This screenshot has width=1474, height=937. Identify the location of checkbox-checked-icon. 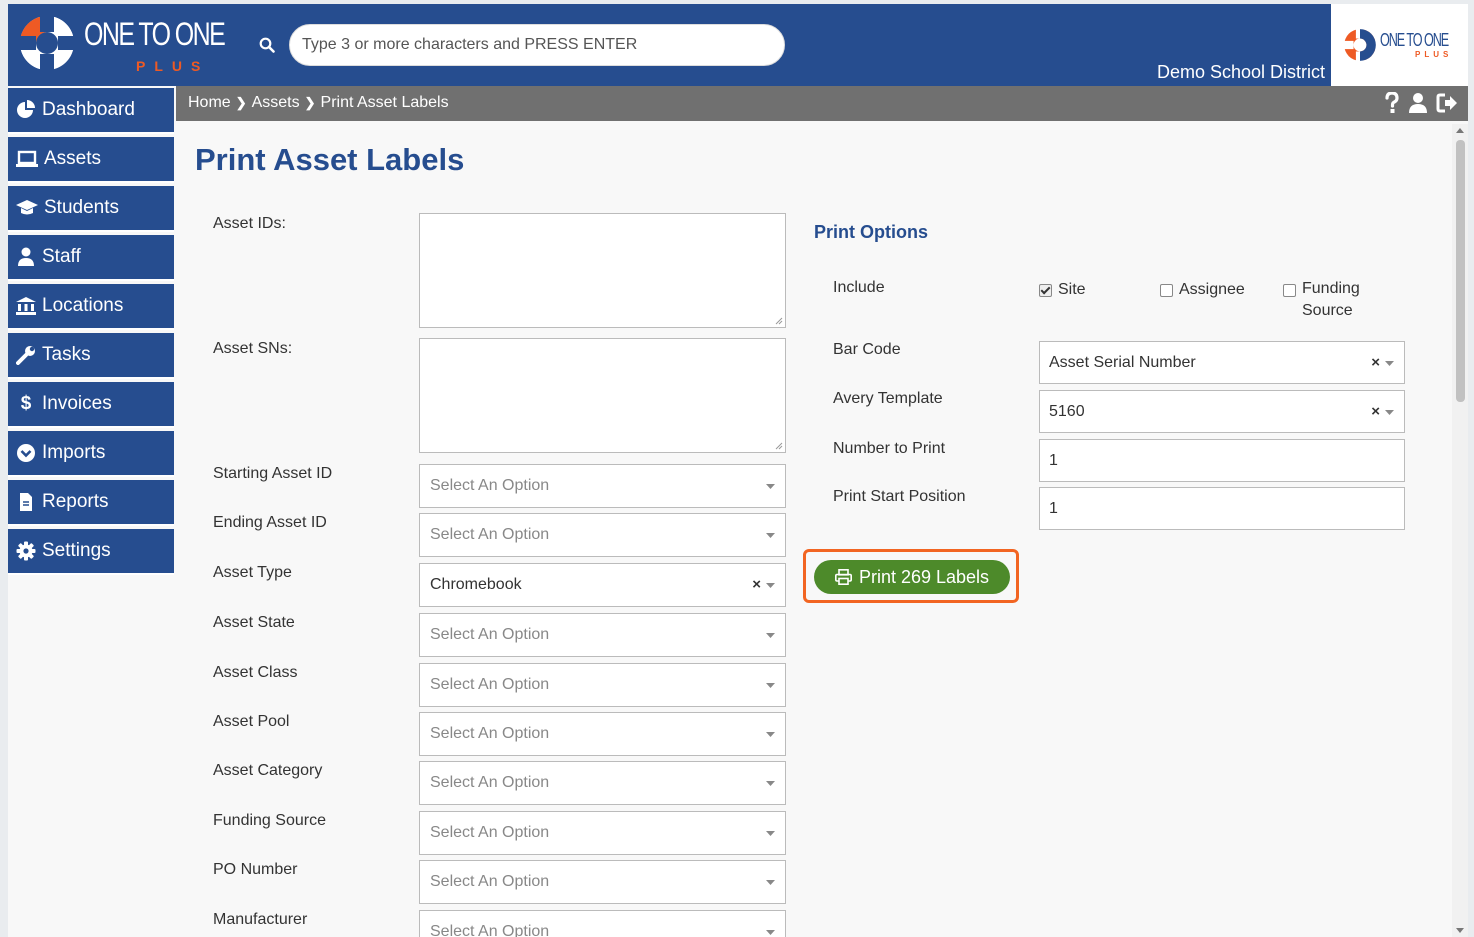
(1045, 290).